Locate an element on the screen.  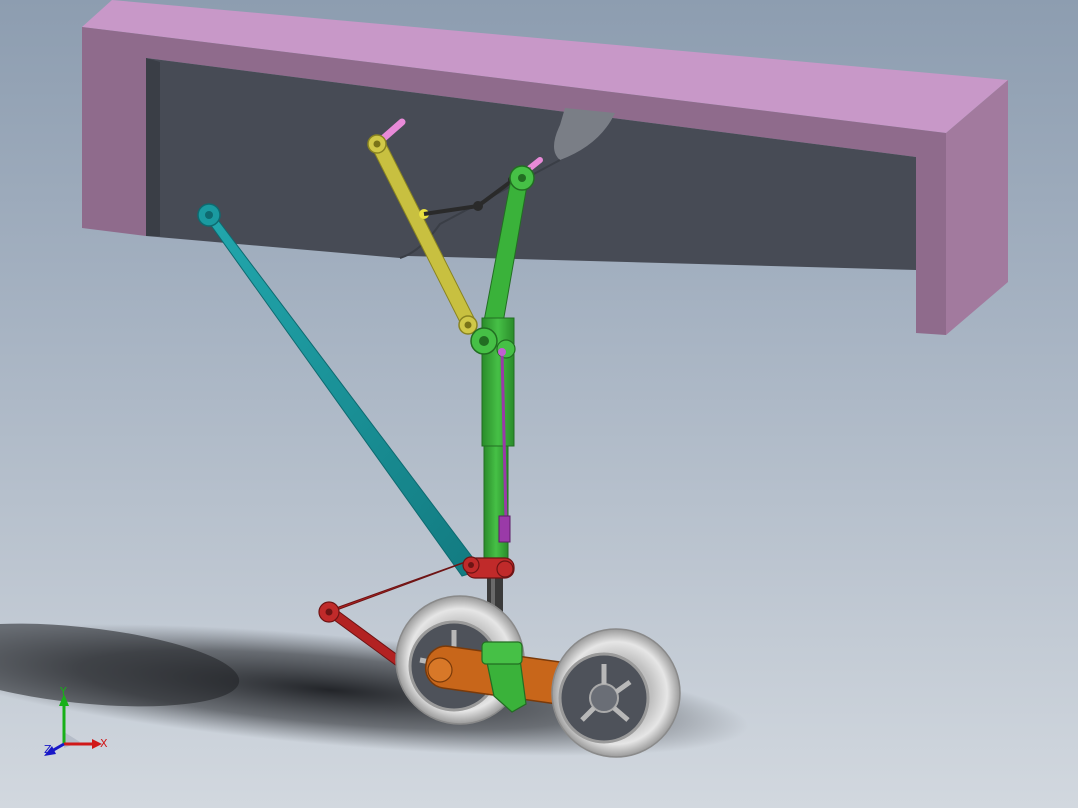
wheel-right is located at coordinates (616, 693).